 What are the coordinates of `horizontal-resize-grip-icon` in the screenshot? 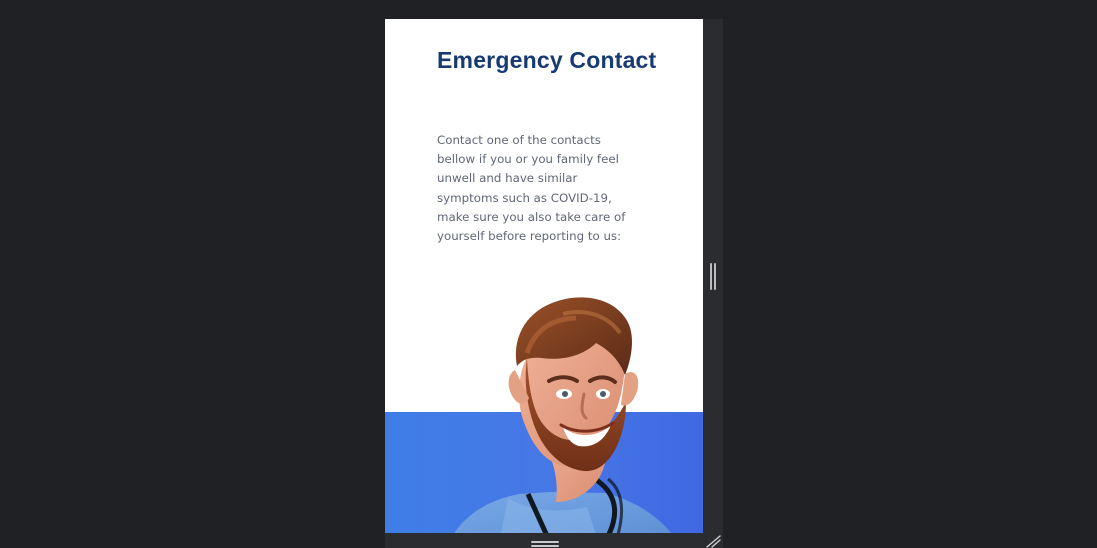 It's located at (545, 544).